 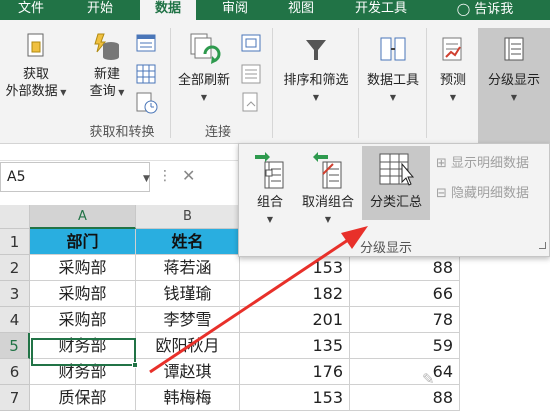 What do you see at coordinates (15, 372) in the screenshot?
I see `row-header: 6` at bounding box center [15, 372].